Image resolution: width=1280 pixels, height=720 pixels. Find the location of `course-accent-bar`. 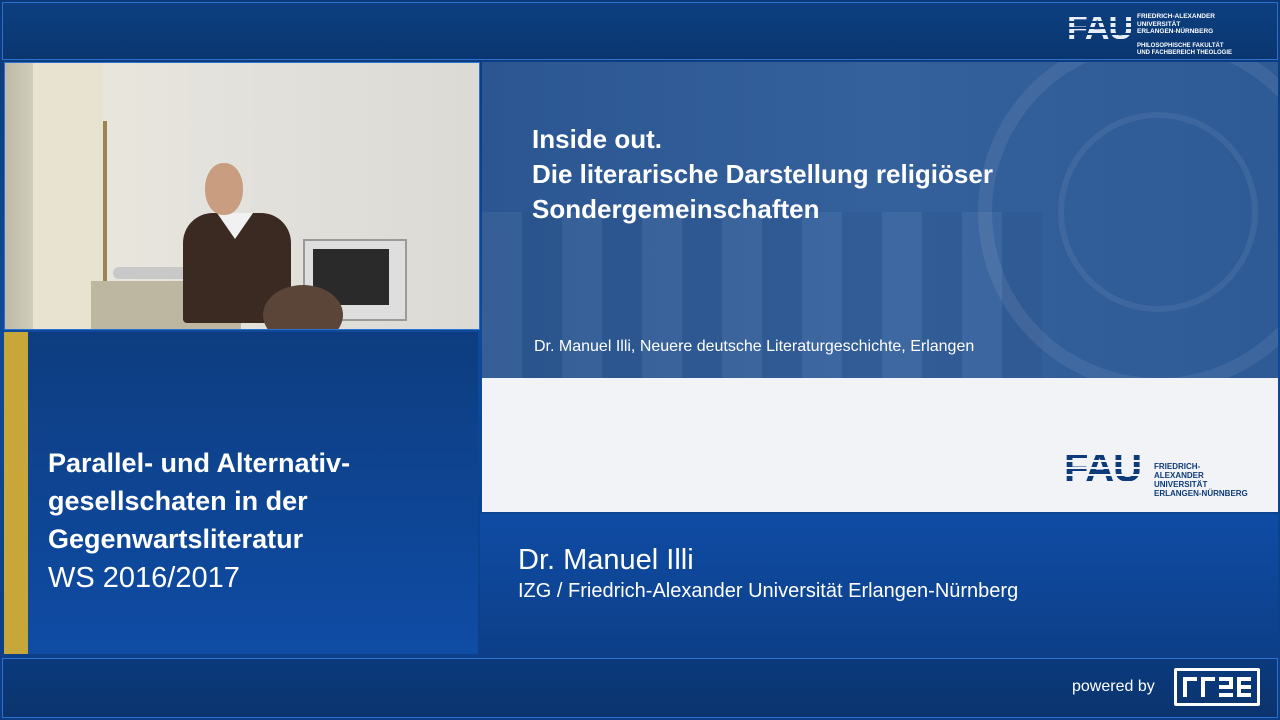

course-accent-bar is located at coordinates (16, 493).